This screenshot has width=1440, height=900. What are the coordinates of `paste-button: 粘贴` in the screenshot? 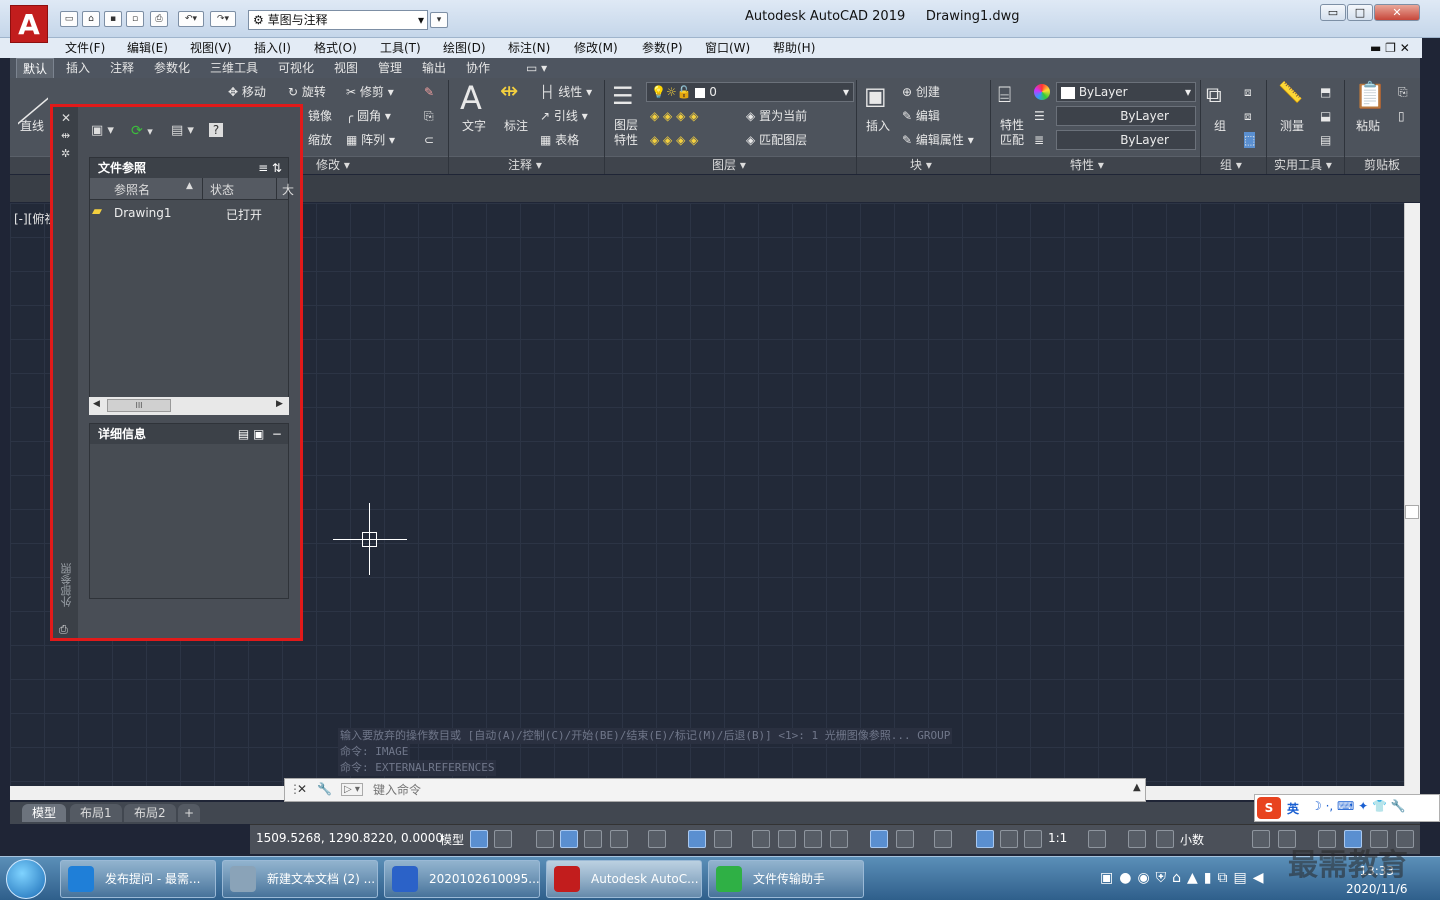 It's located at (1368, 126).